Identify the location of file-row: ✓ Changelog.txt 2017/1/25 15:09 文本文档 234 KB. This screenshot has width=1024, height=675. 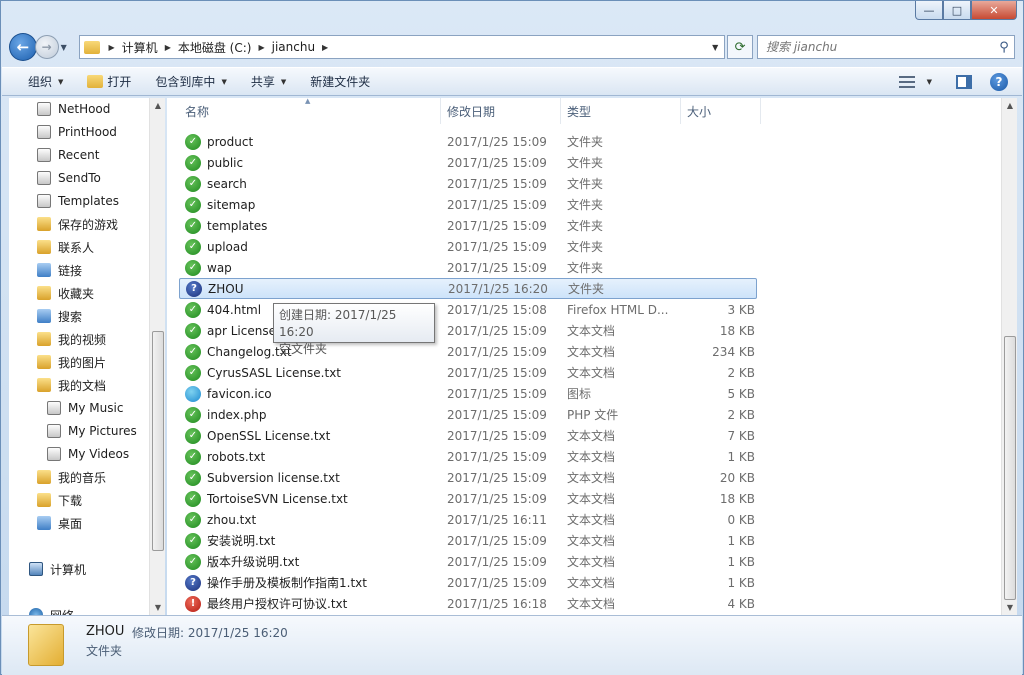
(468, 351).